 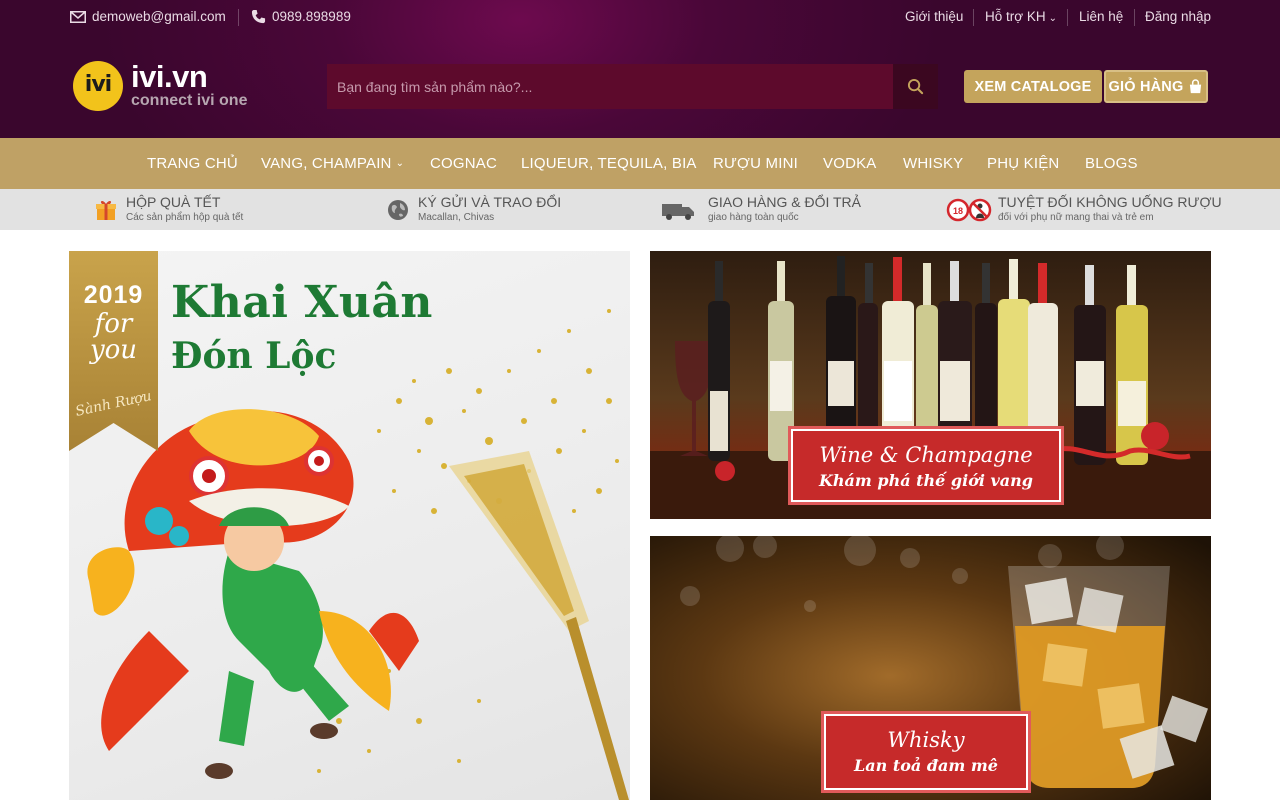 I want to click on truck-icon, so click(x=678, y=212).